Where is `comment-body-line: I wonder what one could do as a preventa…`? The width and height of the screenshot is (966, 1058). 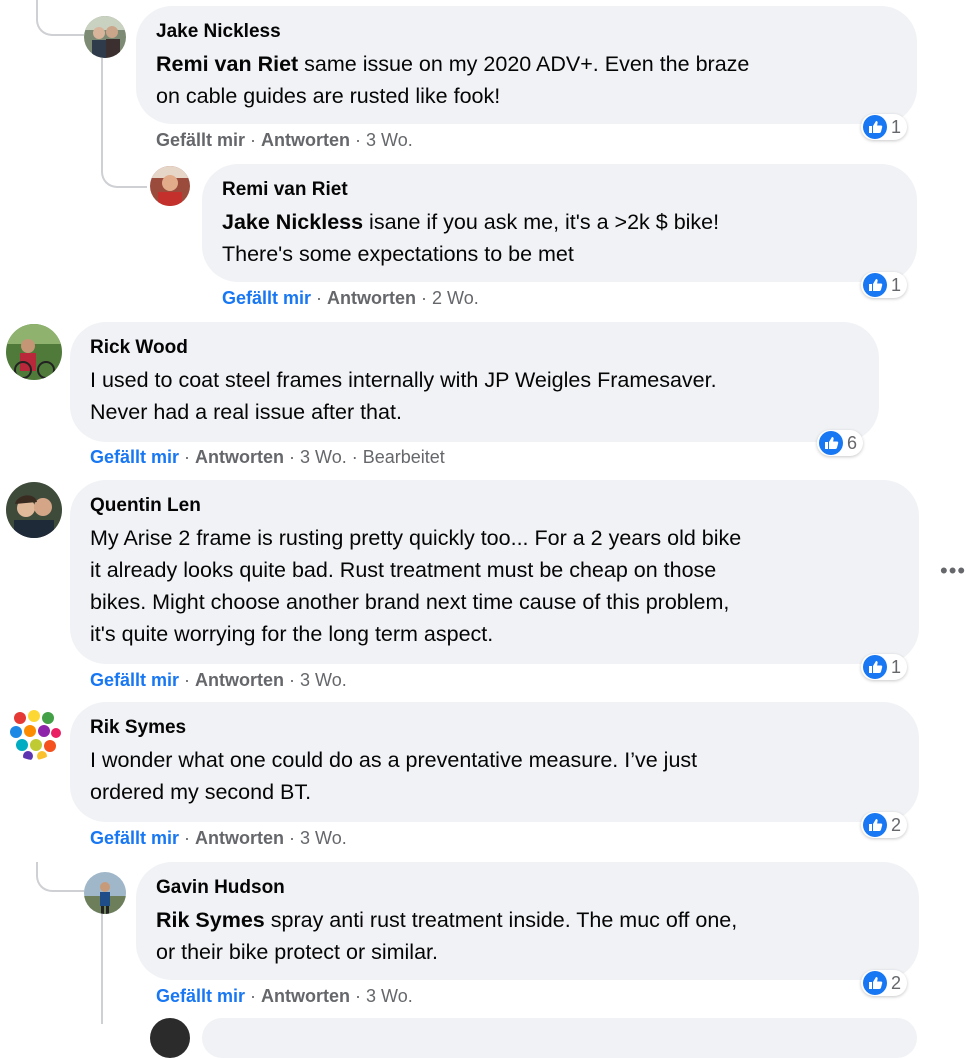
comment-body-line: I wonder what one could do as a preventa… is located at coordinates (394, 760).